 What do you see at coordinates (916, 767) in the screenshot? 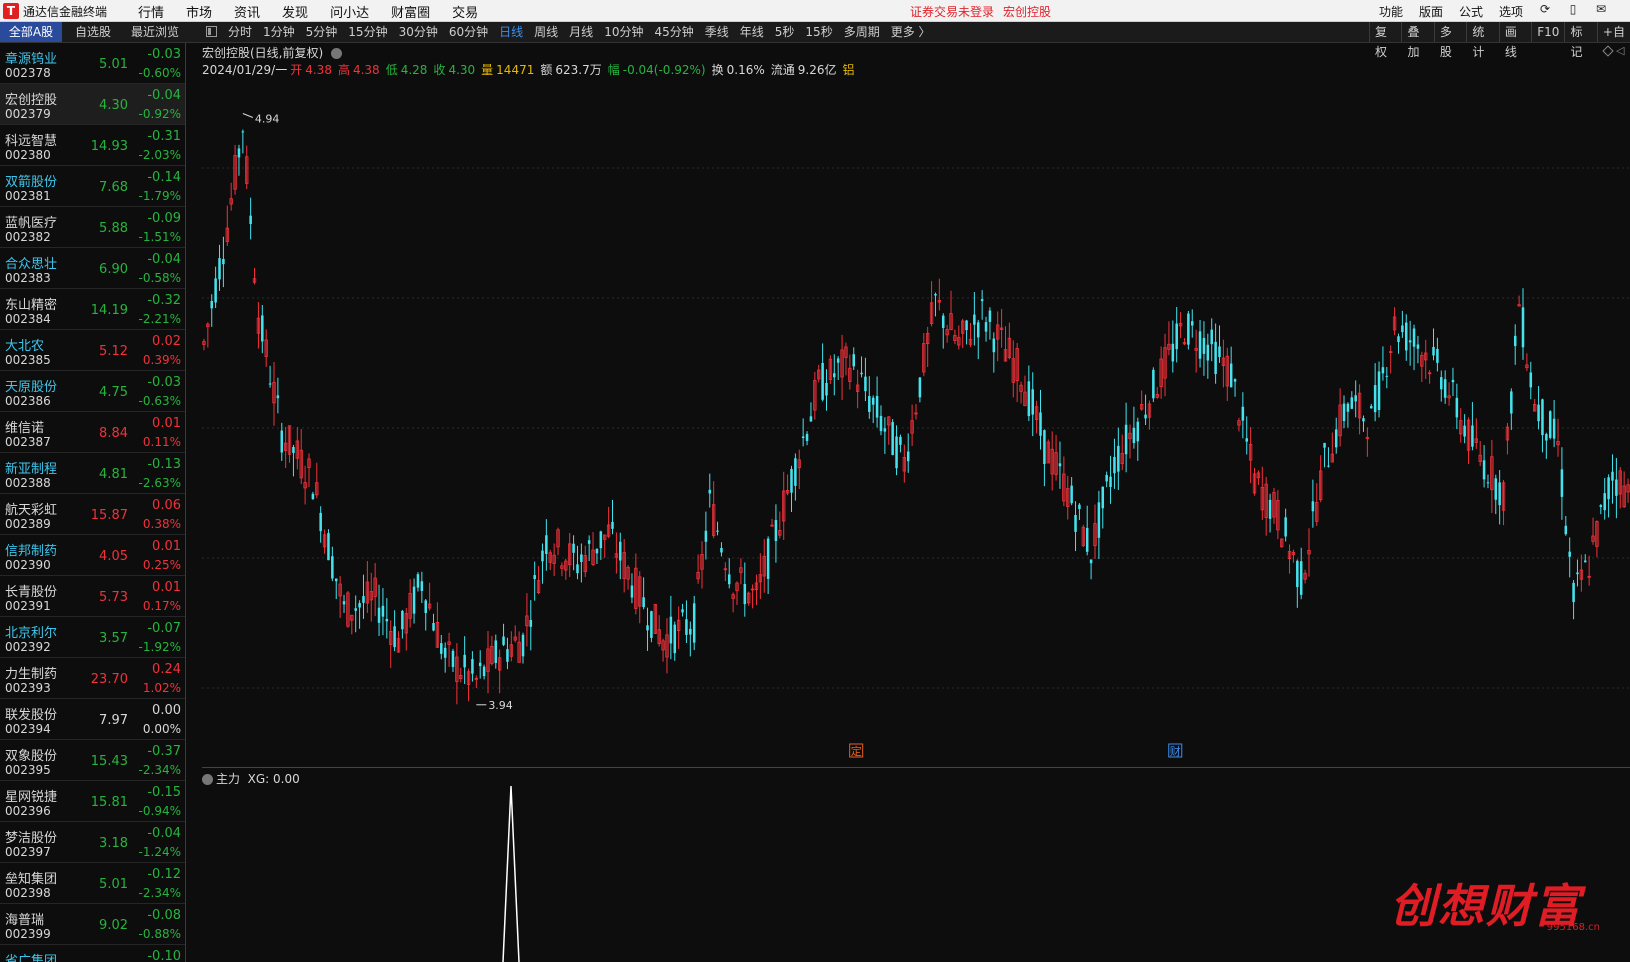
I see `pane-divider` at bounding box center [916, 767].